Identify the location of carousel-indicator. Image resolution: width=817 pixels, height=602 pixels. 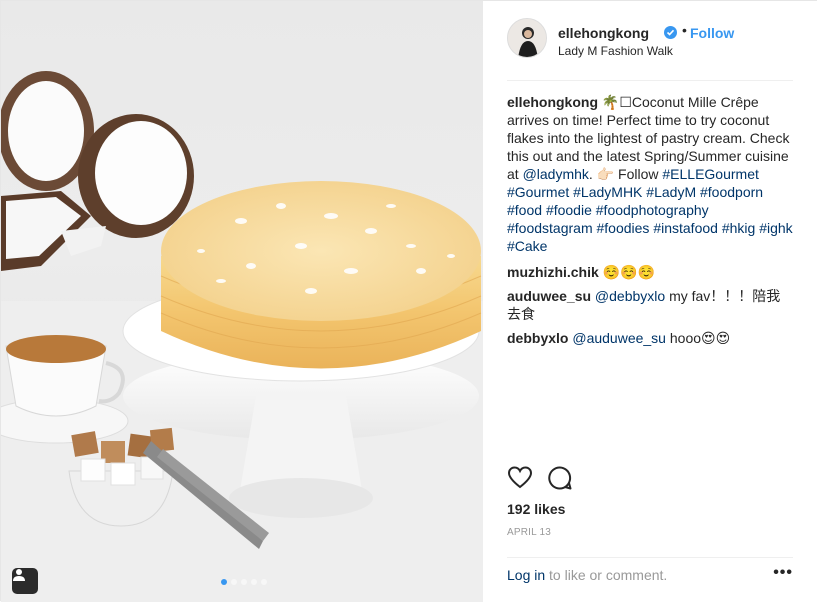
(244, 582).